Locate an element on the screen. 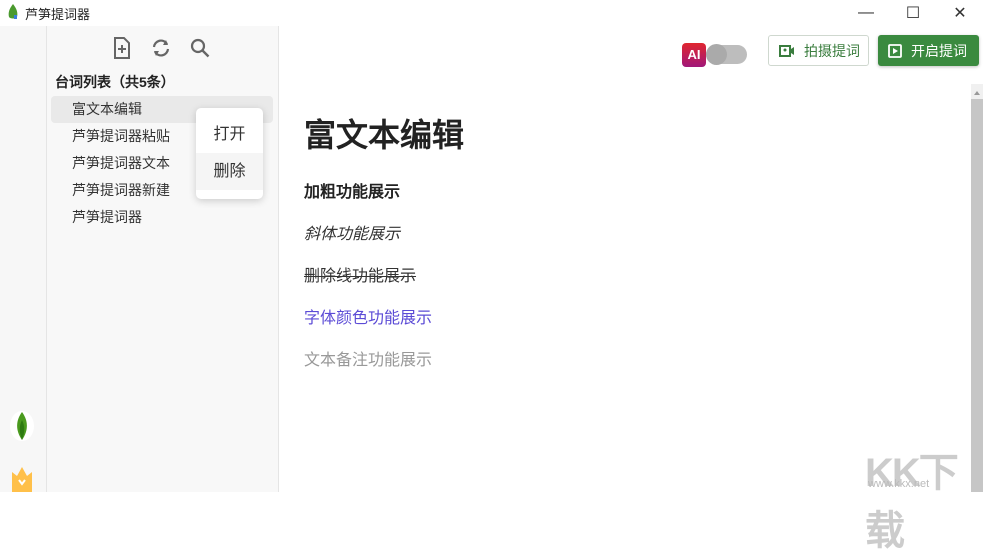  start-prompt-button: 开启提词 is located at coordinates (928, 50).